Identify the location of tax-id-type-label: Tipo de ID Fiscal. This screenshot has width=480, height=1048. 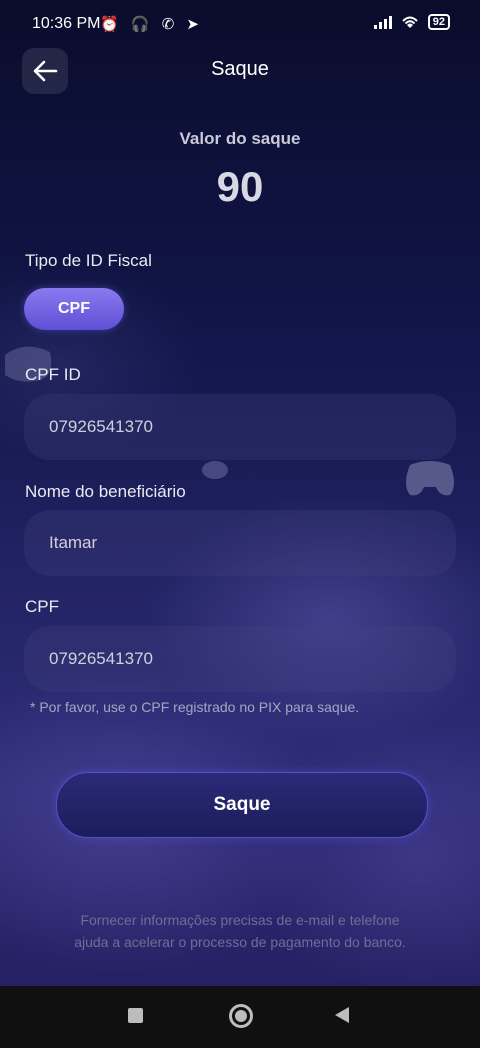
(88, 260).